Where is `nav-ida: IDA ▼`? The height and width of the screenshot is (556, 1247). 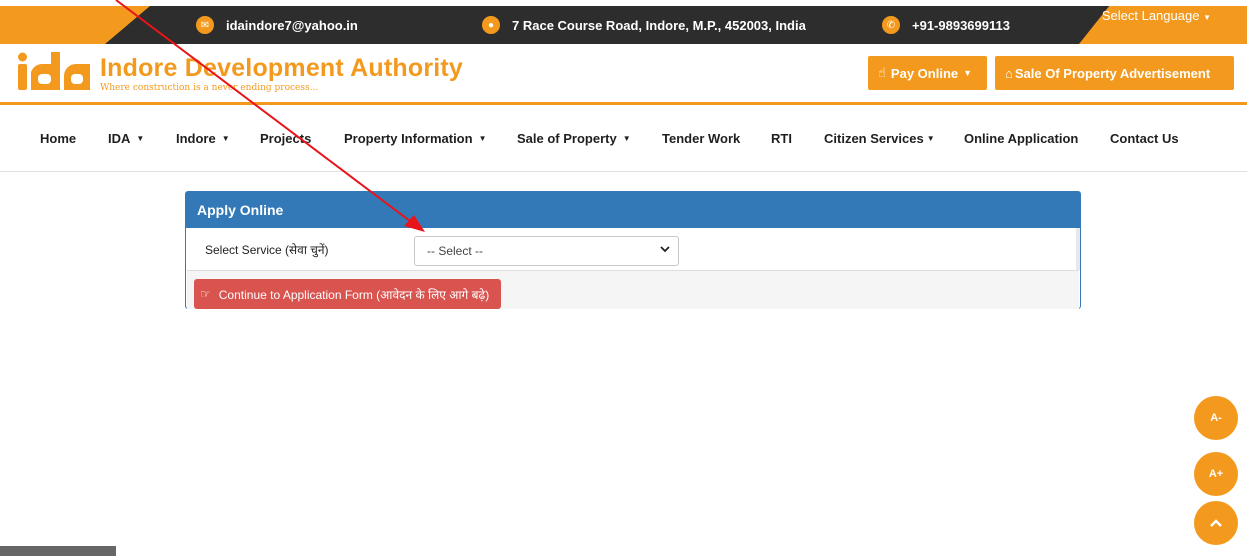
nav-ida: IDA ▼ is located at coordinates (126, 138).